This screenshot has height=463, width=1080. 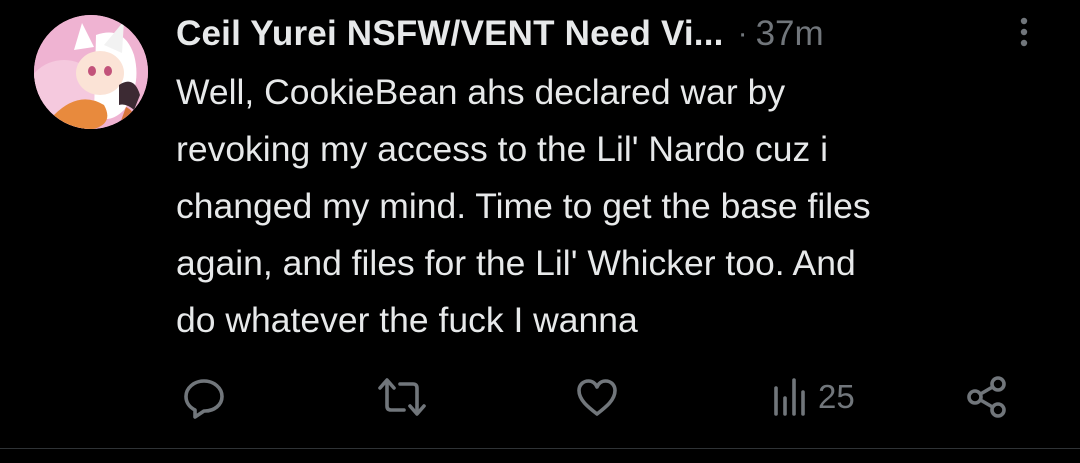 I want to click on retweet-icon, so click(x=402, y=397).